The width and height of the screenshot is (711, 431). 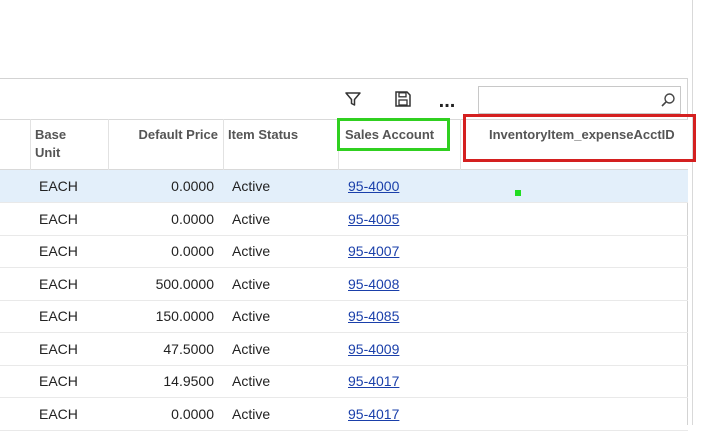 I want to click on sales-account-link: 95-4005, so click(x=373, y=219).